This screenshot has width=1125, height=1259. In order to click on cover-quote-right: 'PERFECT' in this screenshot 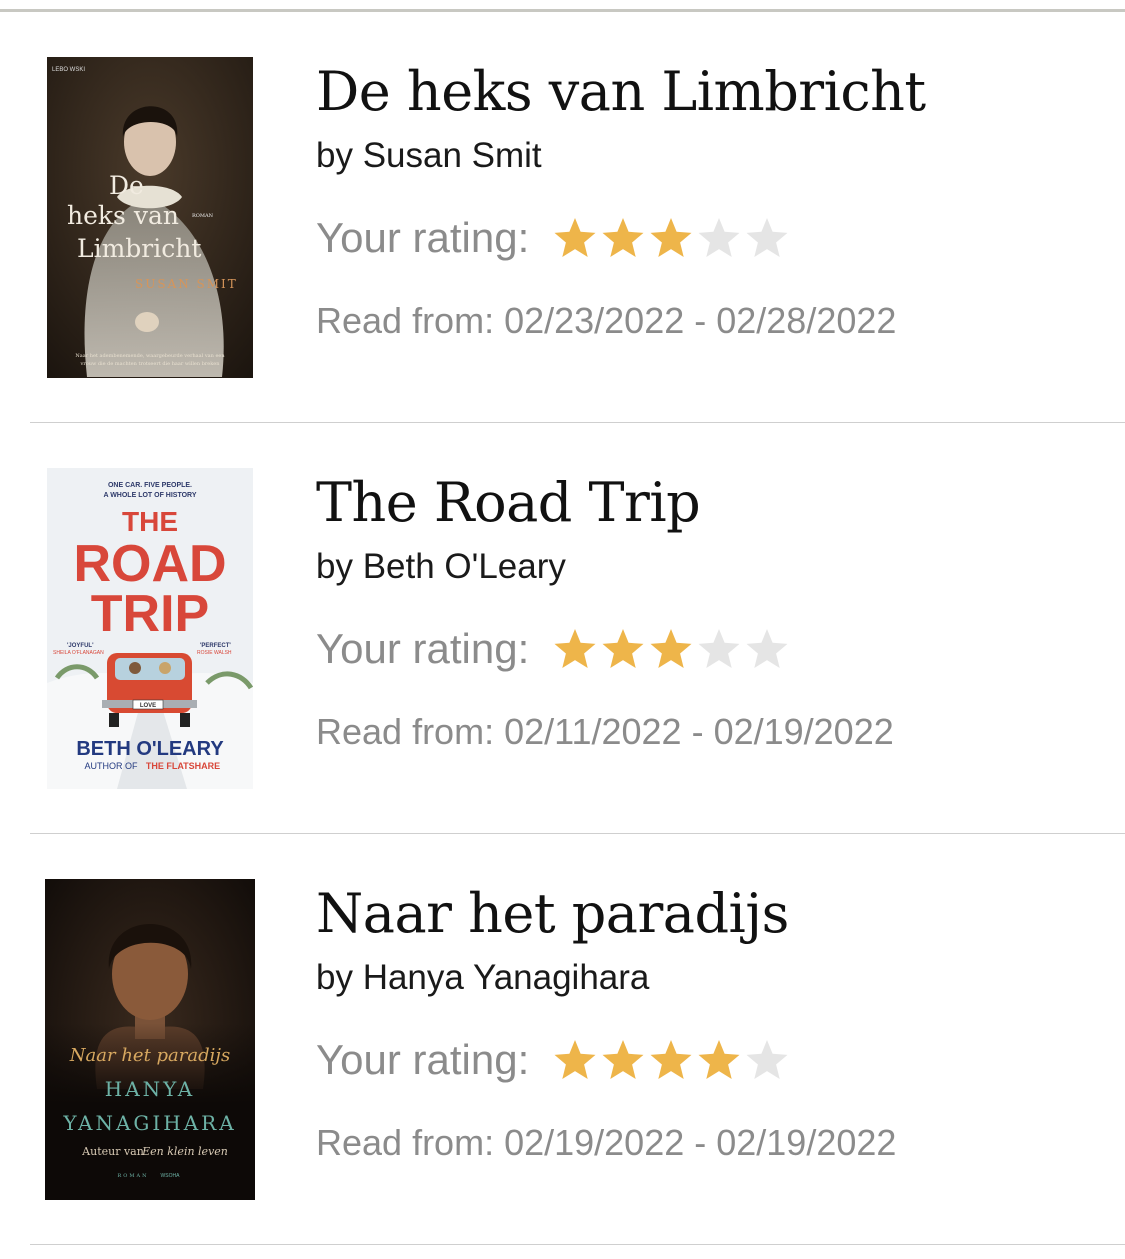, I will do `click(215, 646)`.